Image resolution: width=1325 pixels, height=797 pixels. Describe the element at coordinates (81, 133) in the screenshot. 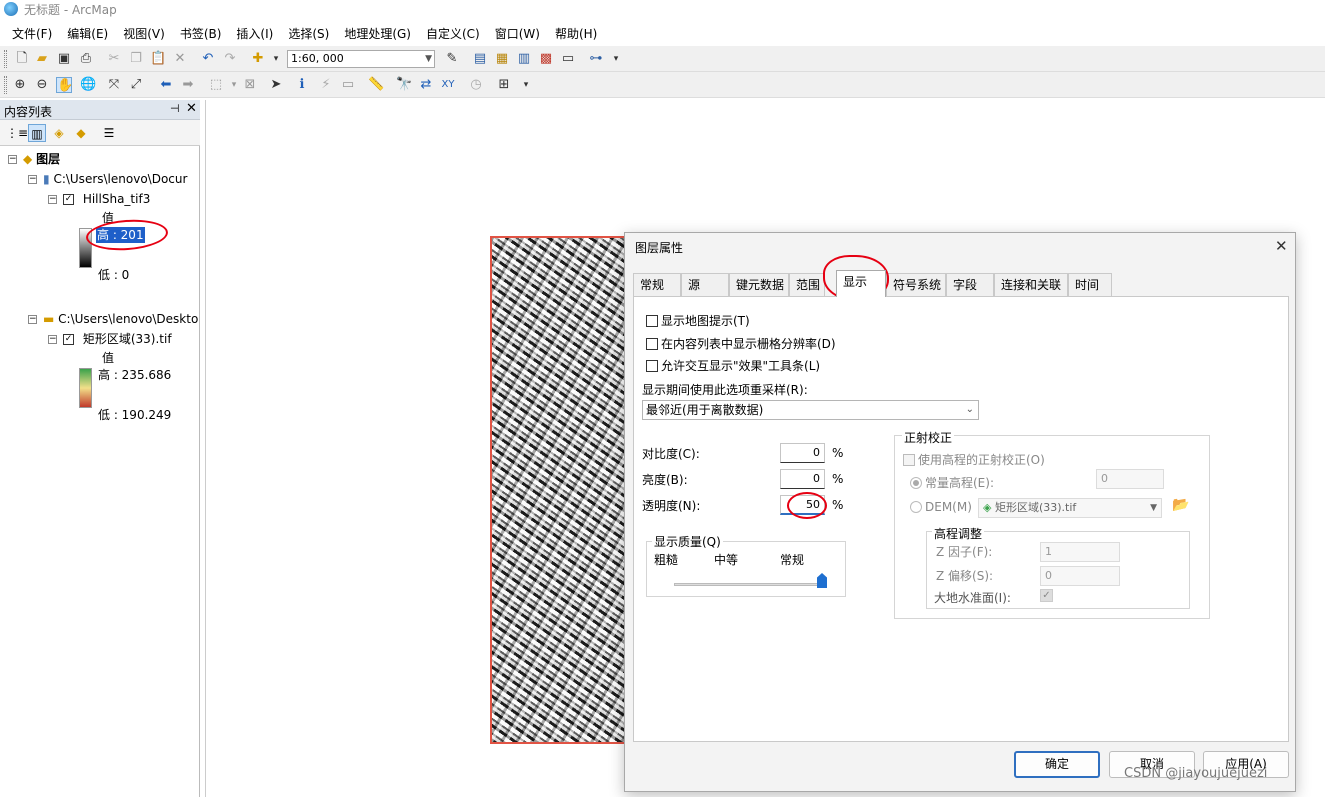

I see `list-by-selection-icon: ◆` at that location.